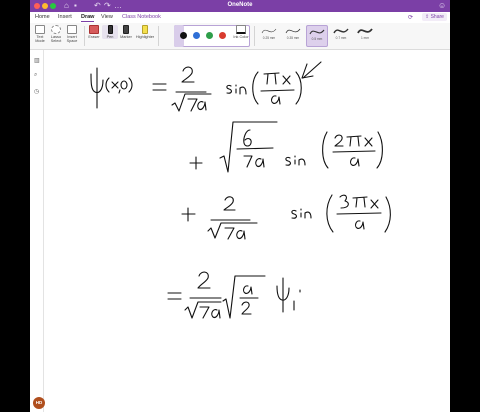 This screenshot has width=480, height=412. I want to click on share-button: ⇪ Share, so click(434, 17).